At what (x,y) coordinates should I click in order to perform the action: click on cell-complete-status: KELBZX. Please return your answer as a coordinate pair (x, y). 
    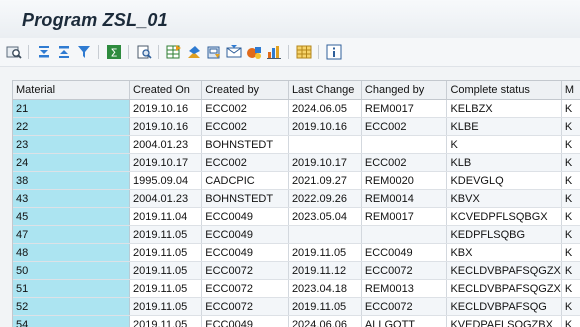
    Looking at the image, I should click on (504, 109).